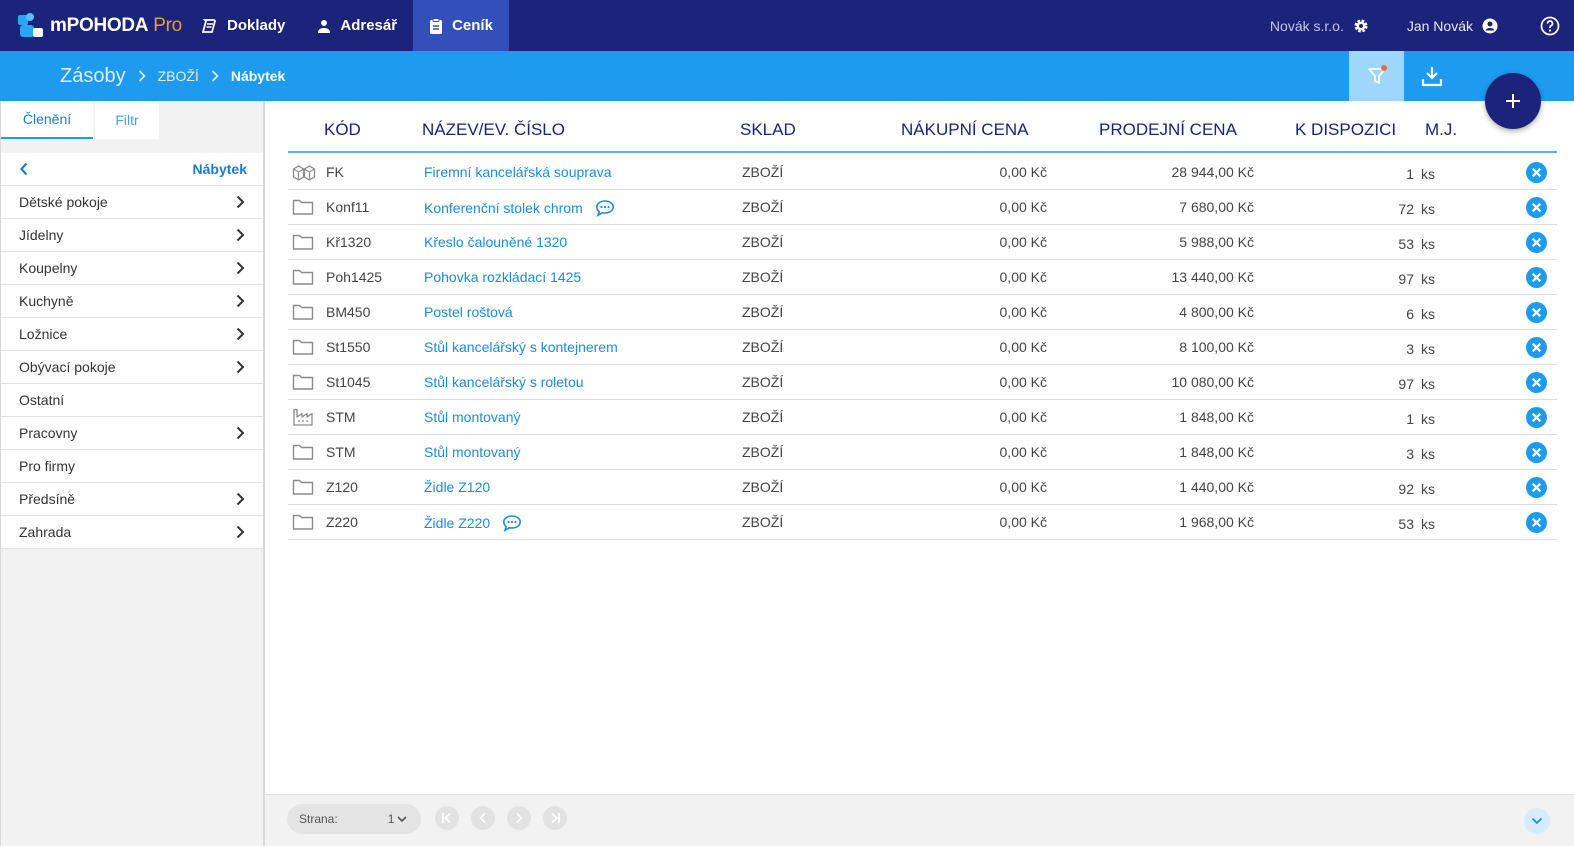 The image size is (1574, 846). Describe the element at coordinates (132, 169) in the screenshot. I see `category-back: Nábytek` at that location.